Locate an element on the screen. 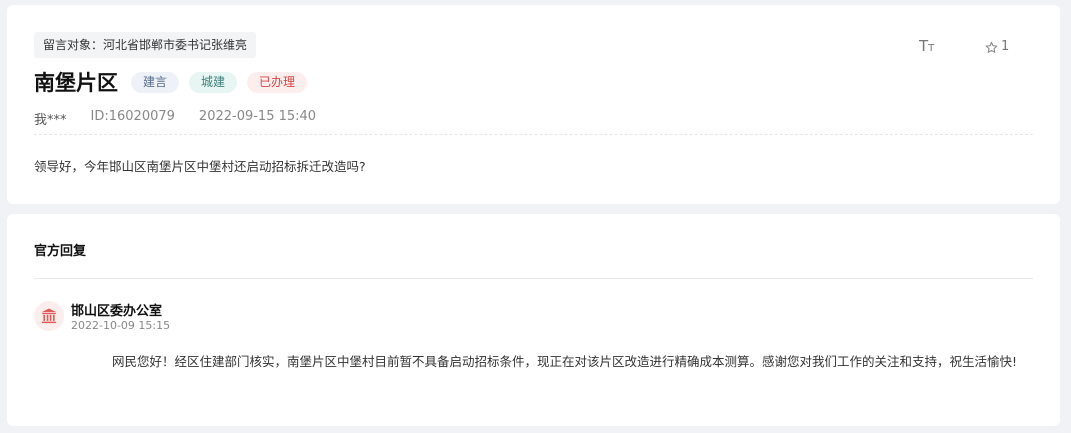  government-building-icon is located at coordinates (49, 316).